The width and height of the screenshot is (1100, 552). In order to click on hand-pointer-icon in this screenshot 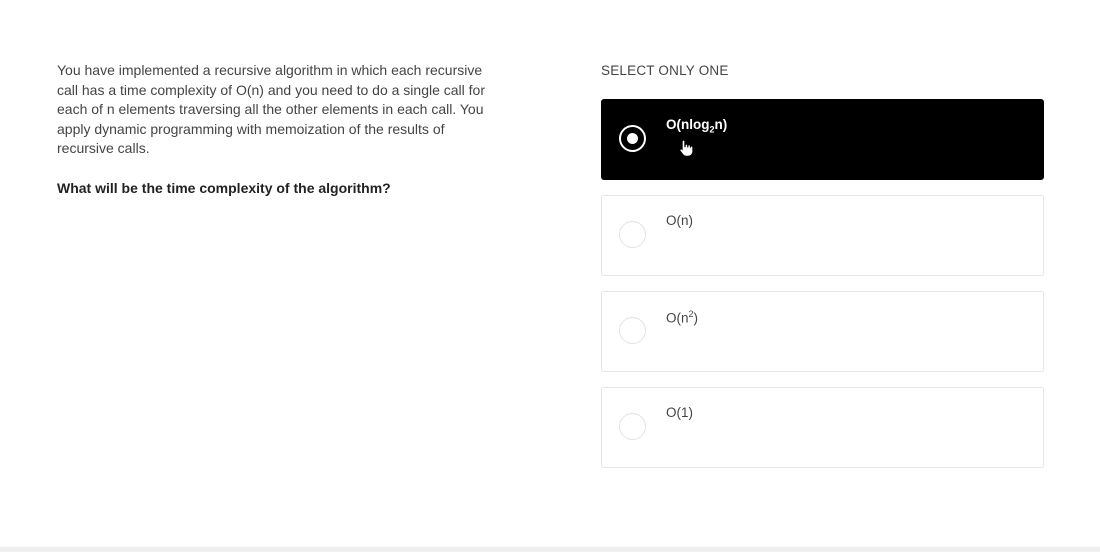, I will do `click(686, 148)`.